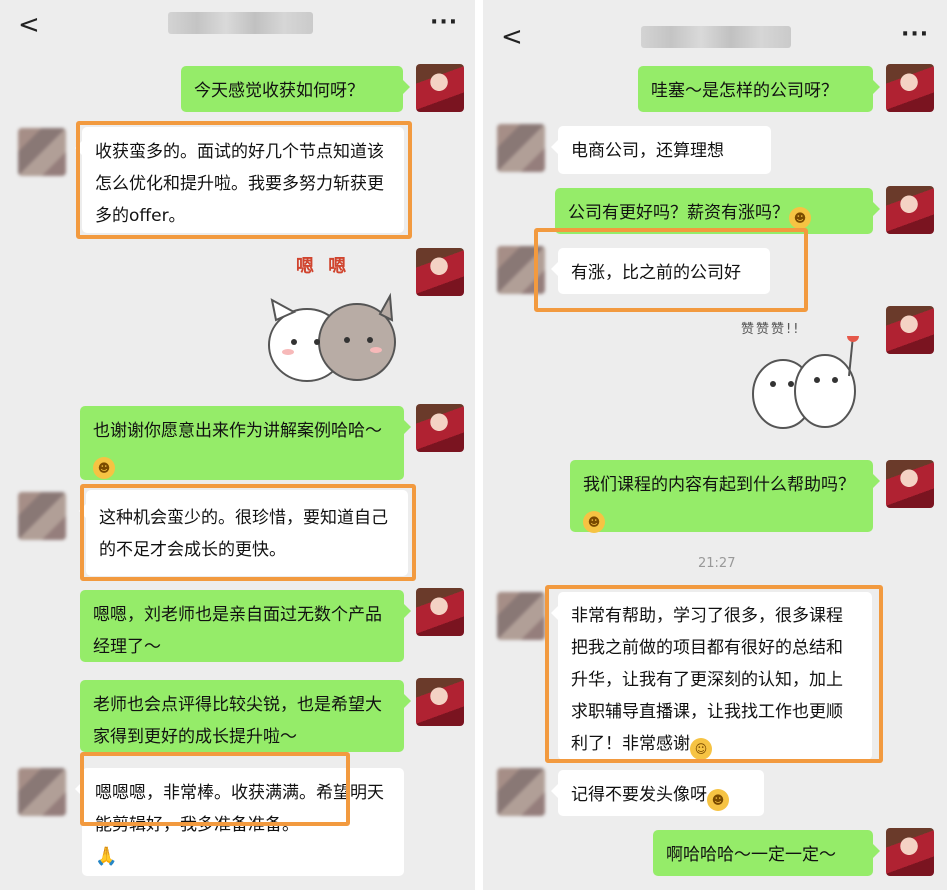 This screenshot has height=890, width=947. I want to click on message-text: 我们课程的内容有起到什么帮助吗？, so click(719, 485).